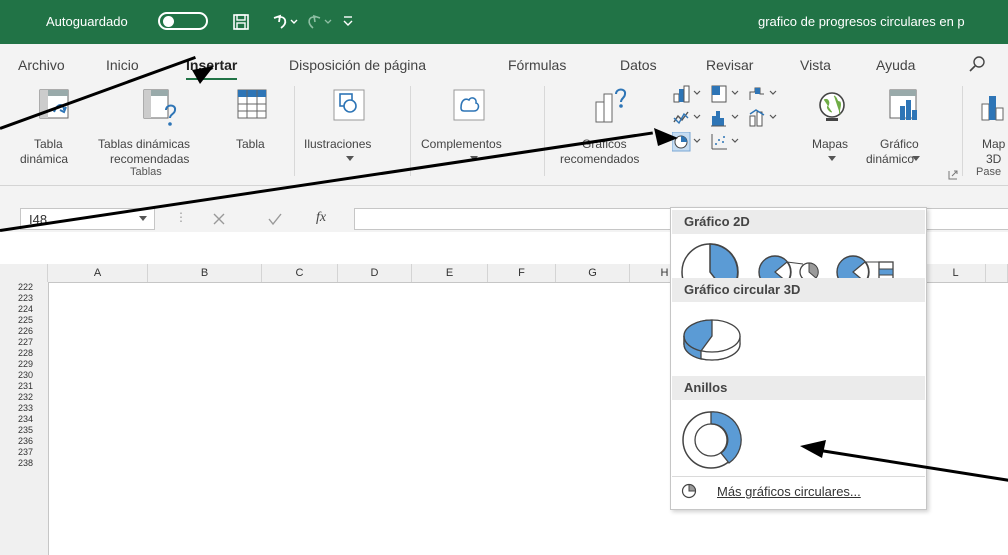  What do you see at coordinates (284, 21) in the screenshot?
I see `undo-icon` at bounding box center [284, 21].